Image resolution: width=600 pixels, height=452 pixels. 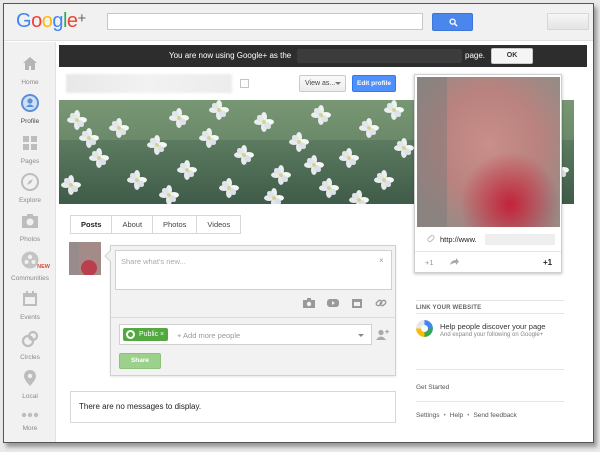 What do you see at coordinates (162, 334) in the screenshot?
I see `chip-remove-icon: ×` at bounding box center [162, 334].